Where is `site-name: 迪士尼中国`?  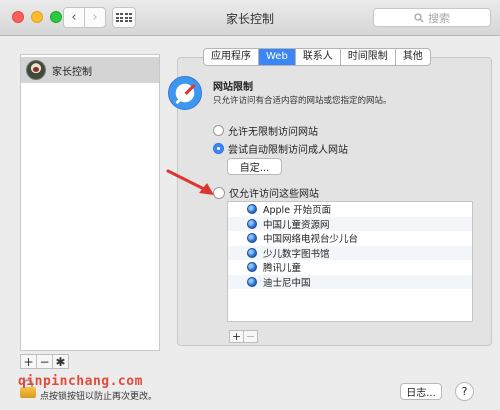 site-name: 迪士尼中国 is located at coordinates (287, 283).